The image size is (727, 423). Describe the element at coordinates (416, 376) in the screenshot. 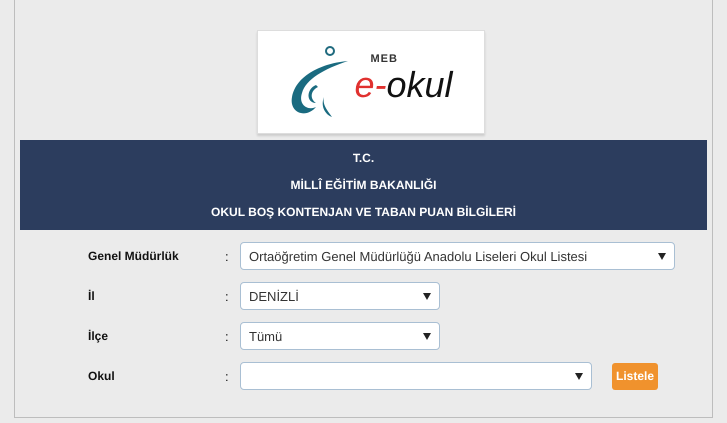

I see `dropdown-field` at that location.